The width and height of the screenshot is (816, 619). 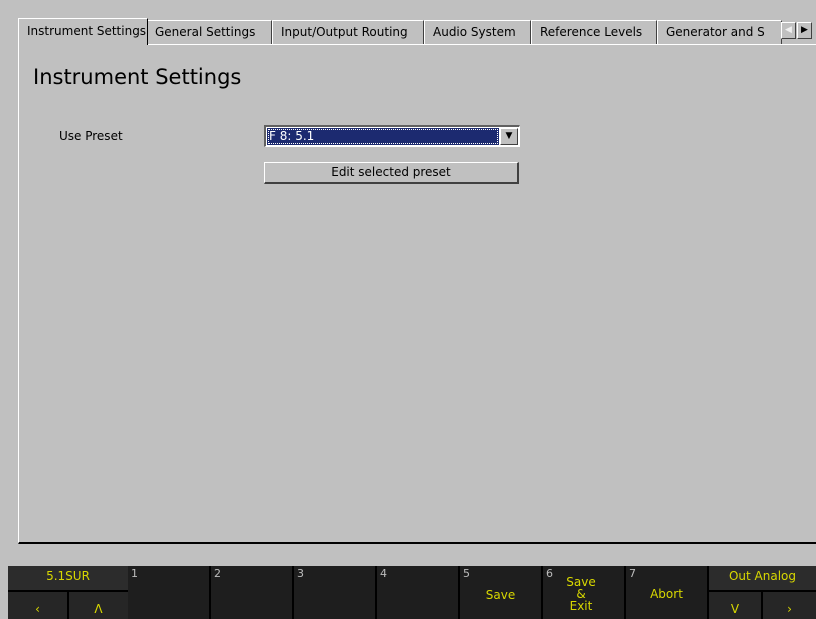 I want to click on tab-scroll-right-icon: ▶, so click(x=804, y=30).